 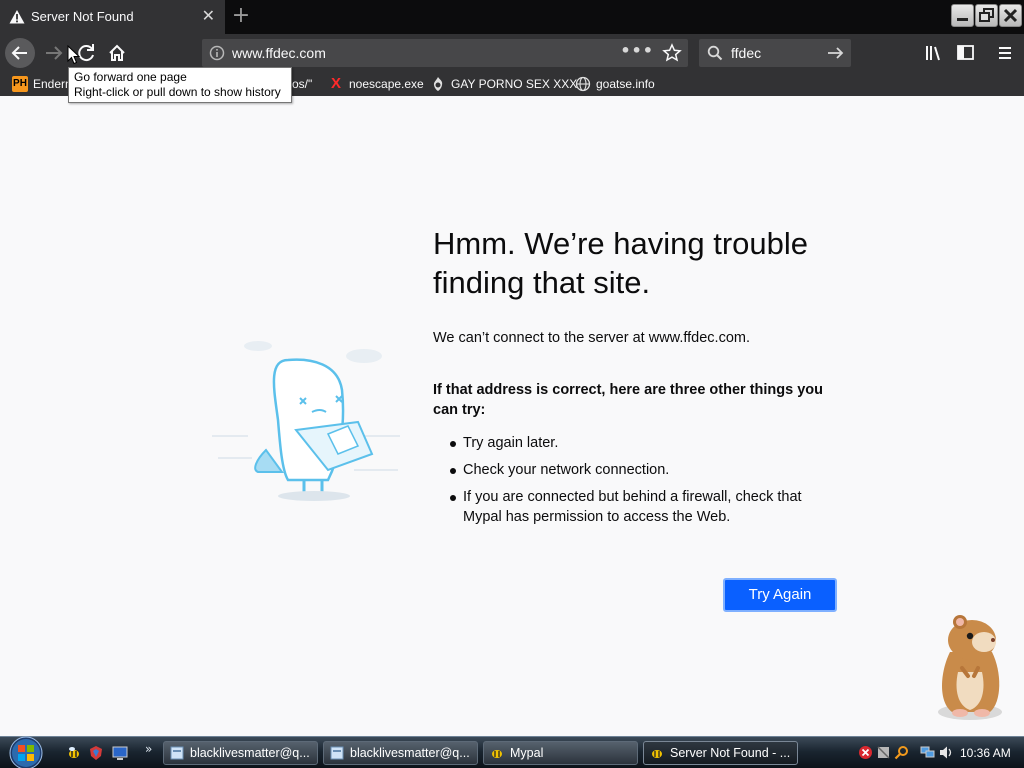 I want to click on forward-button, so click(x=54, y=53).